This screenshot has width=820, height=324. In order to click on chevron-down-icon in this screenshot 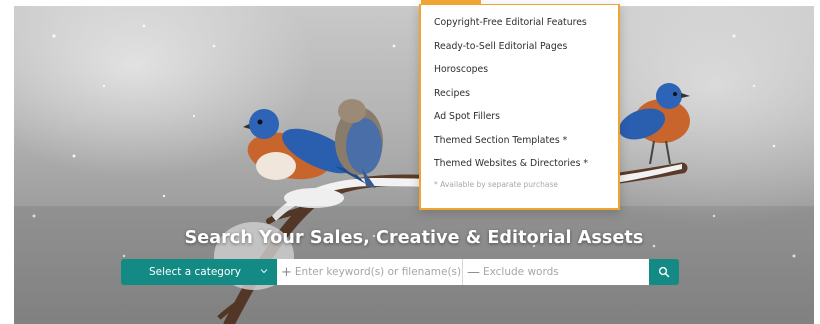, I will do `click(264, 271)`.